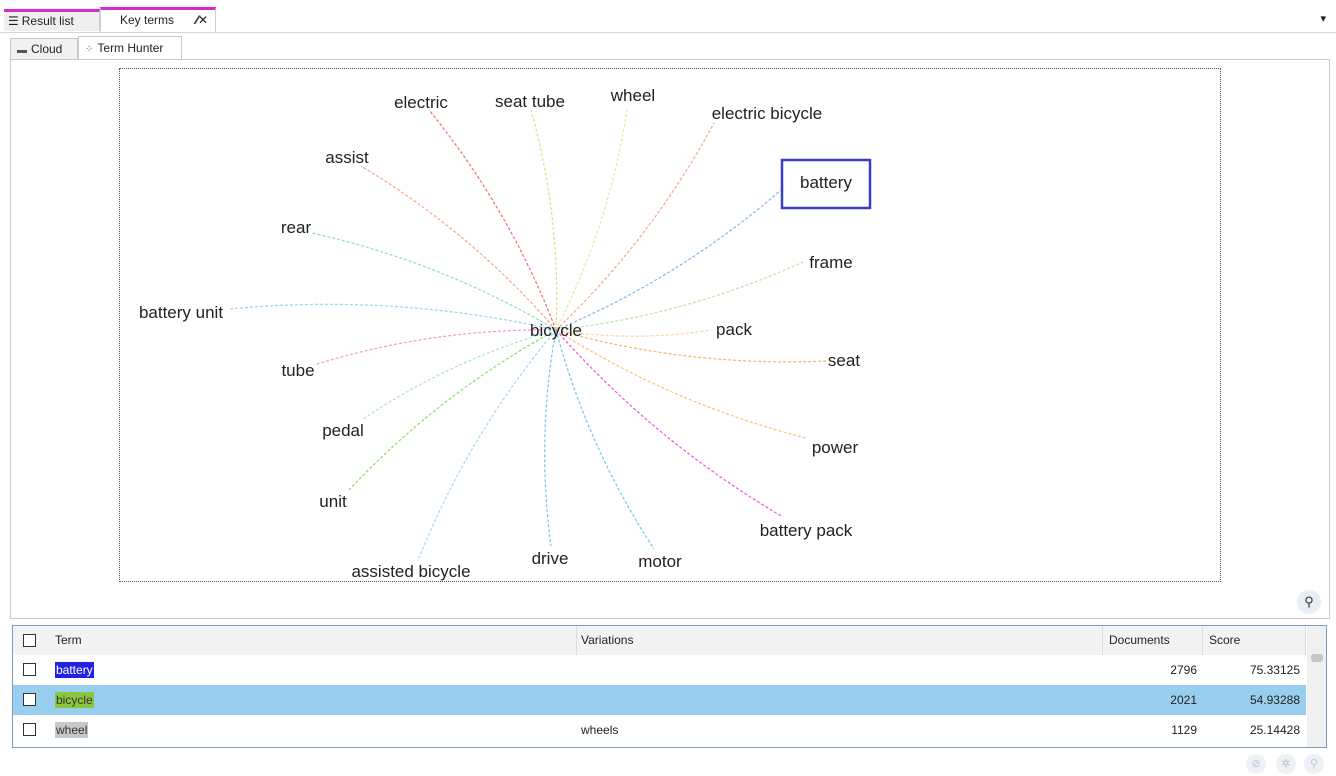 The width and height of the screenshot is (1336, 776). Describe the element at coordinates (1314, 764) in the screenshot. I see `search-icon: ⚲` at that location.